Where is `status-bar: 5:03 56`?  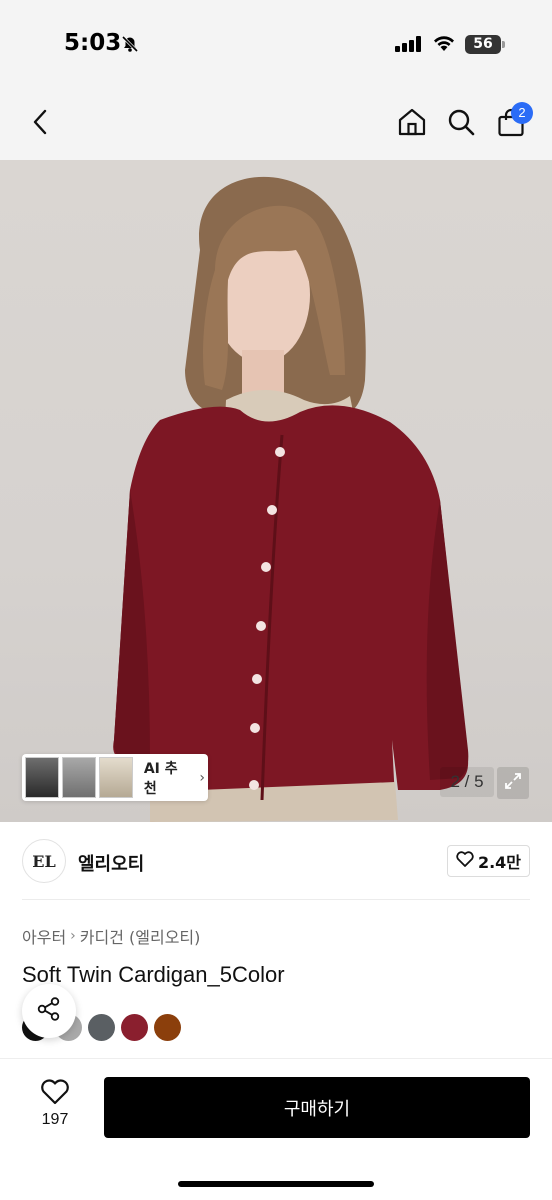
status-bar: 5:03 56 is located at coordinates (276, 45).